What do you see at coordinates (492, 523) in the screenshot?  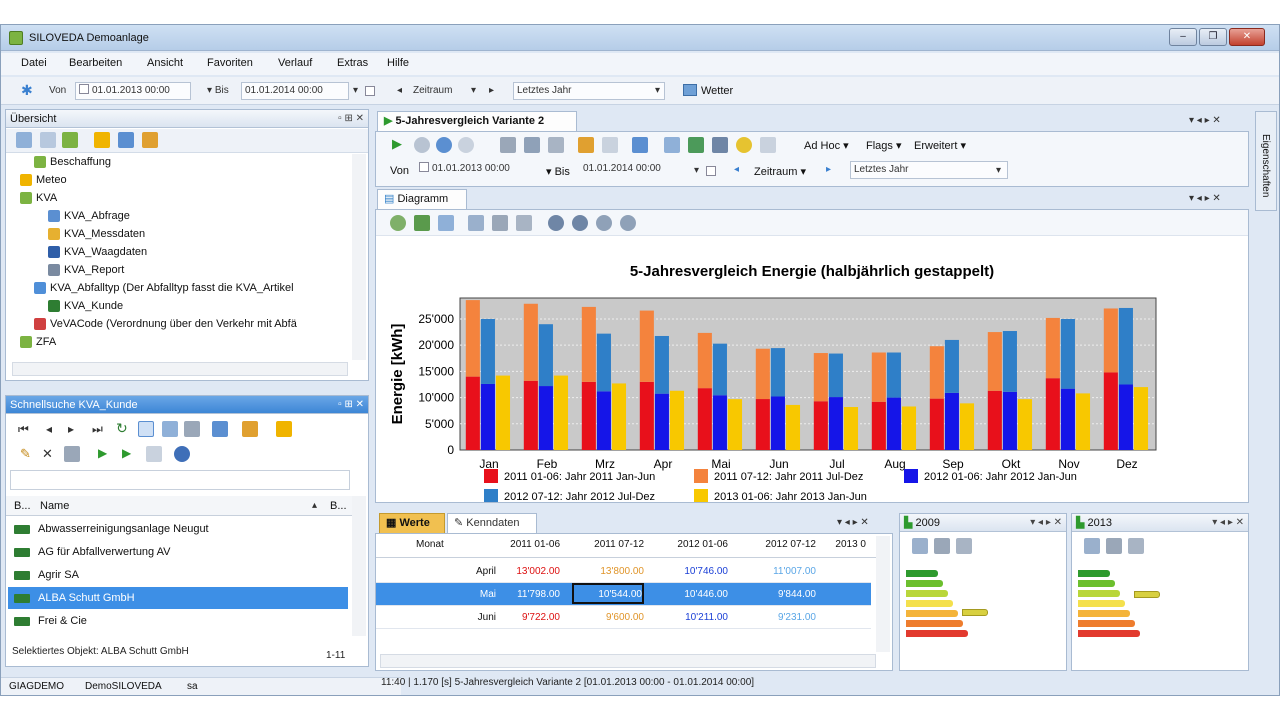 I see `tab-kenndaten: ✎ Kenndaten` at bounding box center [492, 523].